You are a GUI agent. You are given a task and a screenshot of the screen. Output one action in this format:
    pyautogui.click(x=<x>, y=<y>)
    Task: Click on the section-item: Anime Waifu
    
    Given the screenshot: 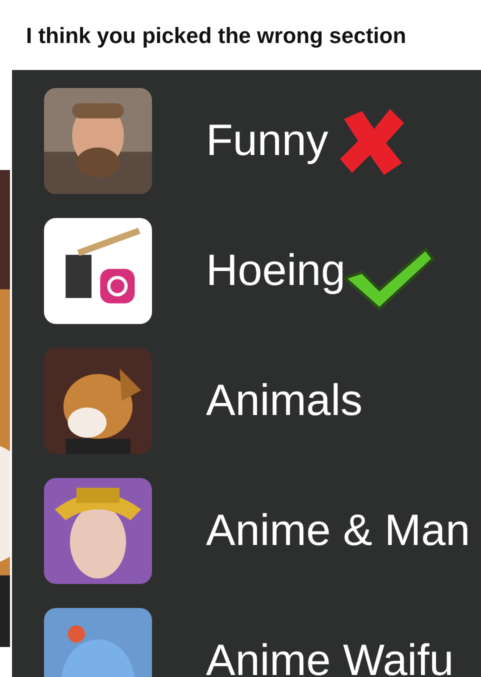 What is the action you would take?
    pyautogui.click(x=262, y=642)
    